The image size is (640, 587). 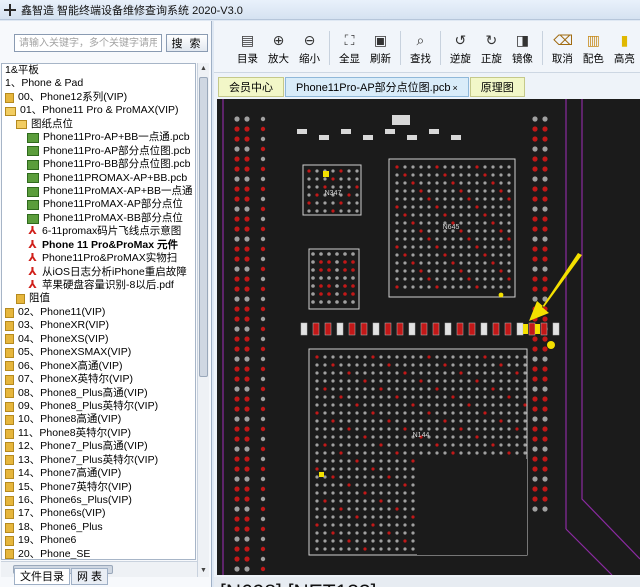 I want to click on tree-item: ⅄ Phone 11 Pro&ProMax 元件, so click(x=98, y=245).